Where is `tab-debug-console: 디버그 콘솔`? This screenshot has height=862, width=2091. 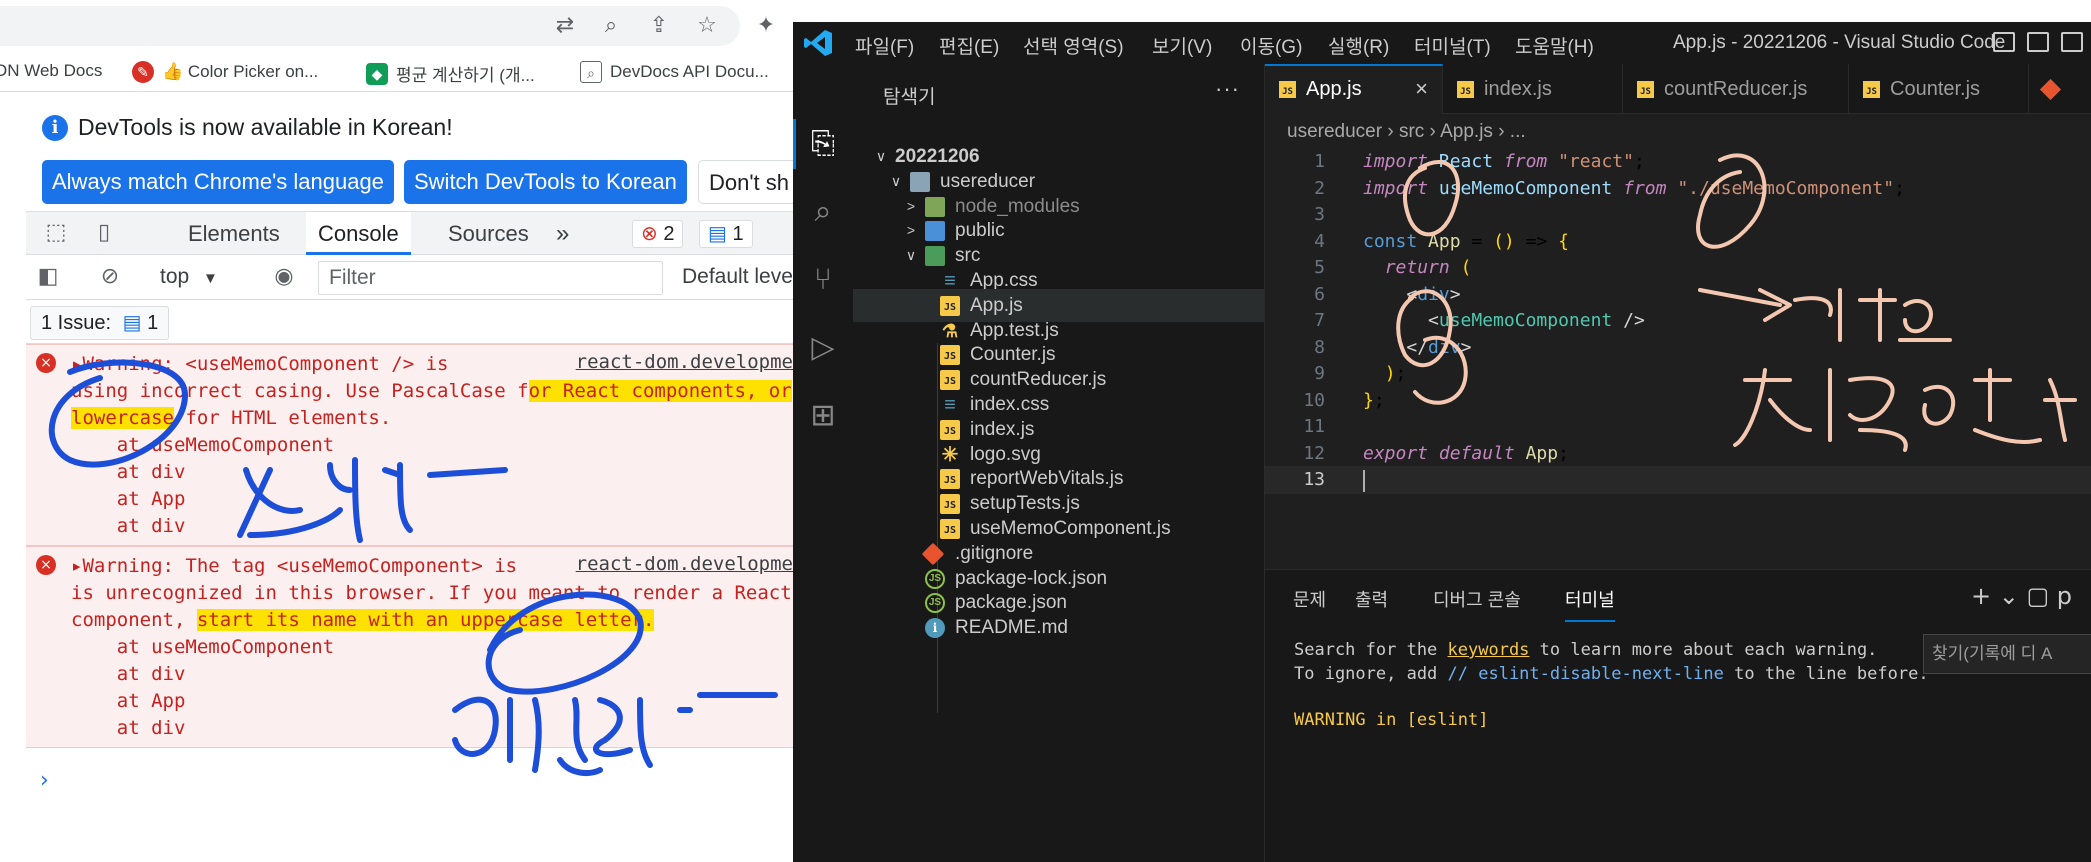 tab-debug-console: 디버그 콘솔 is located at coordinates (1477, 603).